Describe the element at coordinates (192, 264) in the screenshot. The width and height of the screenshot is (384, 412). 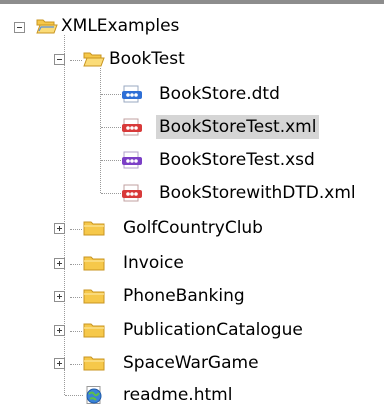
I see `tree-node-invoice: Invoice` at that location.